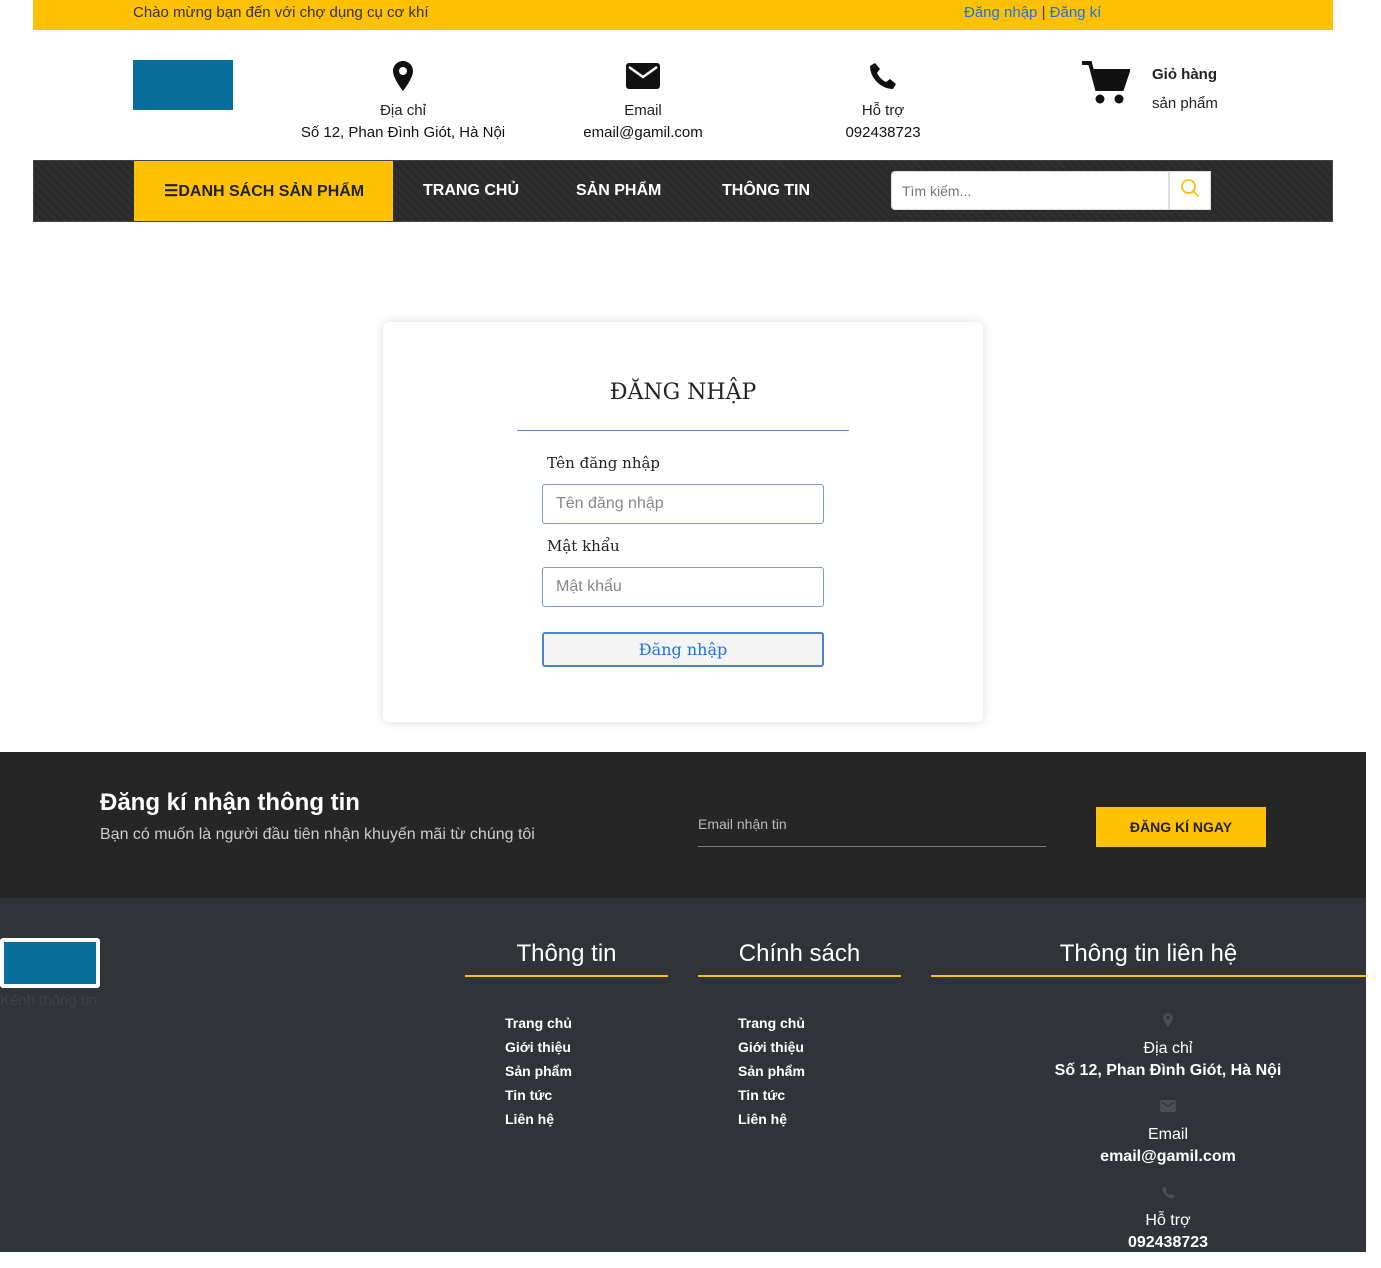 This screenshot has height=1268, width=1381. What do you see at coordinates (1168, 1106) in the screenshot?
I see `footer-envelope-icon` at bounding box center [1168, 1106].